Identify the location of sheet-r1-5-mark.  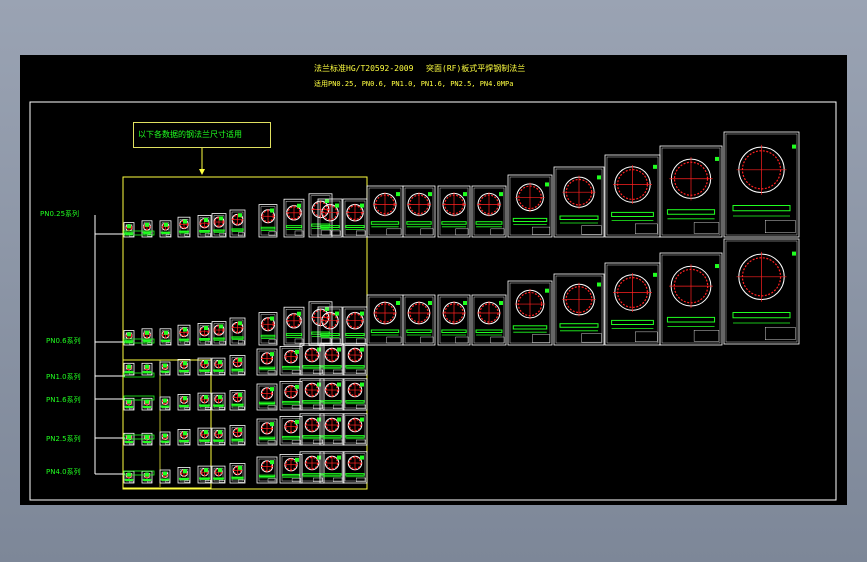
(221, 326).